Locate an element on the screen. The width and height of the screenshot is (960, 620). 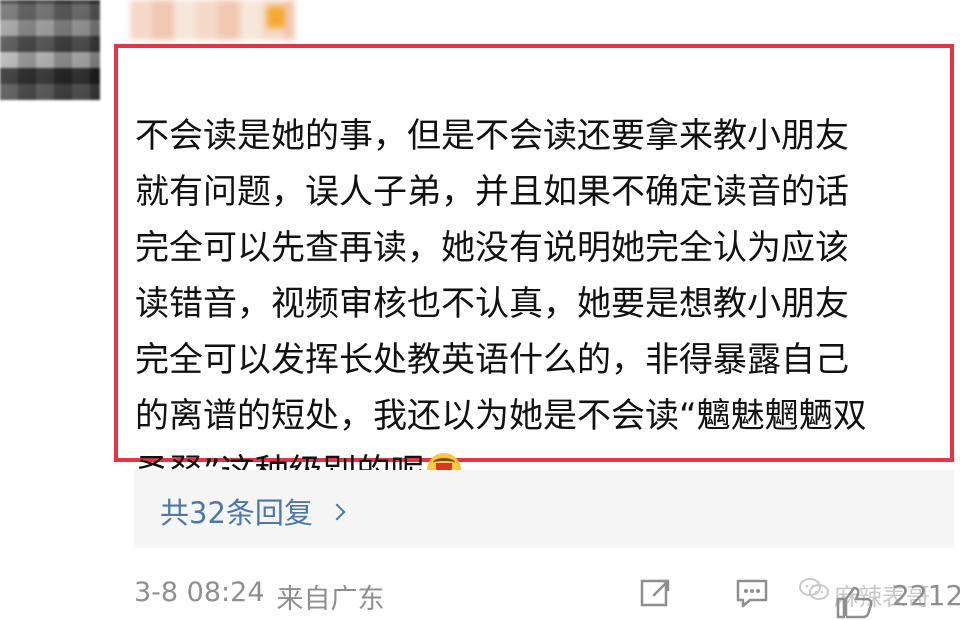
replies-label: 共32条回复 is located at coordinates (236, 513).